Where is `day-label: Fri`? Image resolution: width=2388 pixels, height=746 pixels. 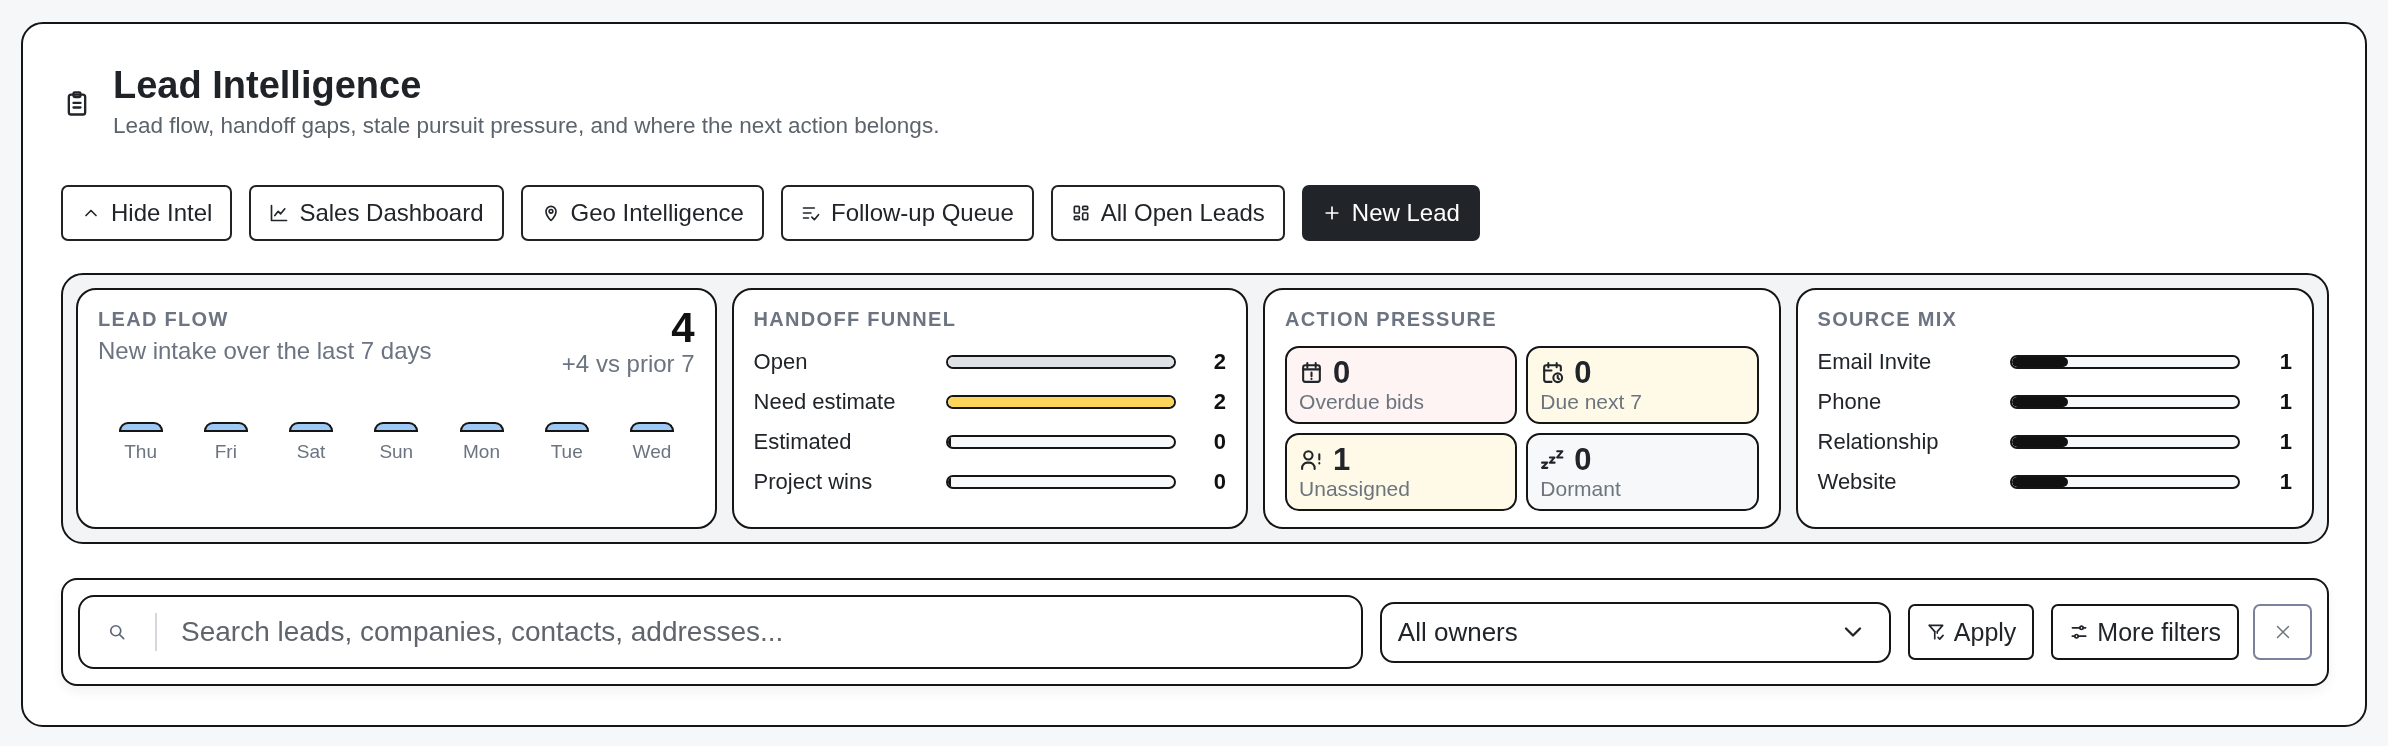 day-label: Fri is located at coordinates (225, 452).